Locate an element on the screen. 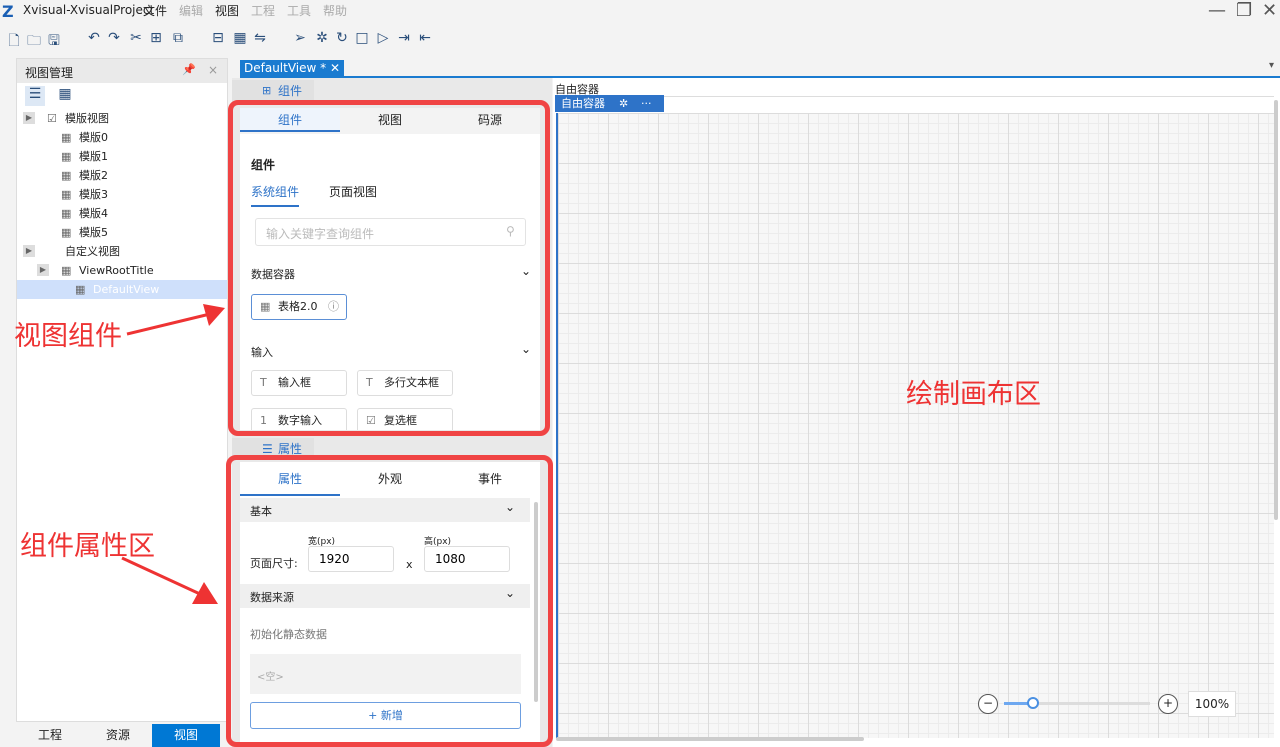 This screenshot has width=1280, height=747. tree-item: ▦ 模版4 is located at coordinates (122, 213).